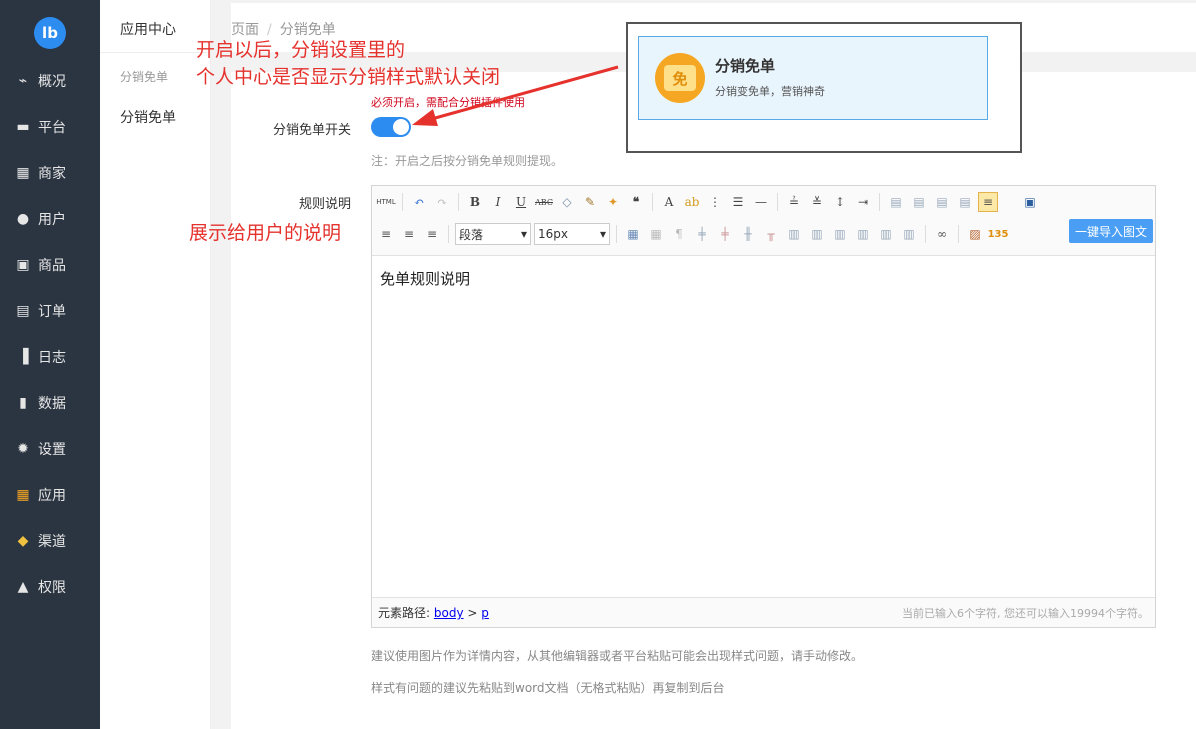 This screenshot has height=729, width=1196. I want to click on insert-col-icon: ╫, so click(748, 234).